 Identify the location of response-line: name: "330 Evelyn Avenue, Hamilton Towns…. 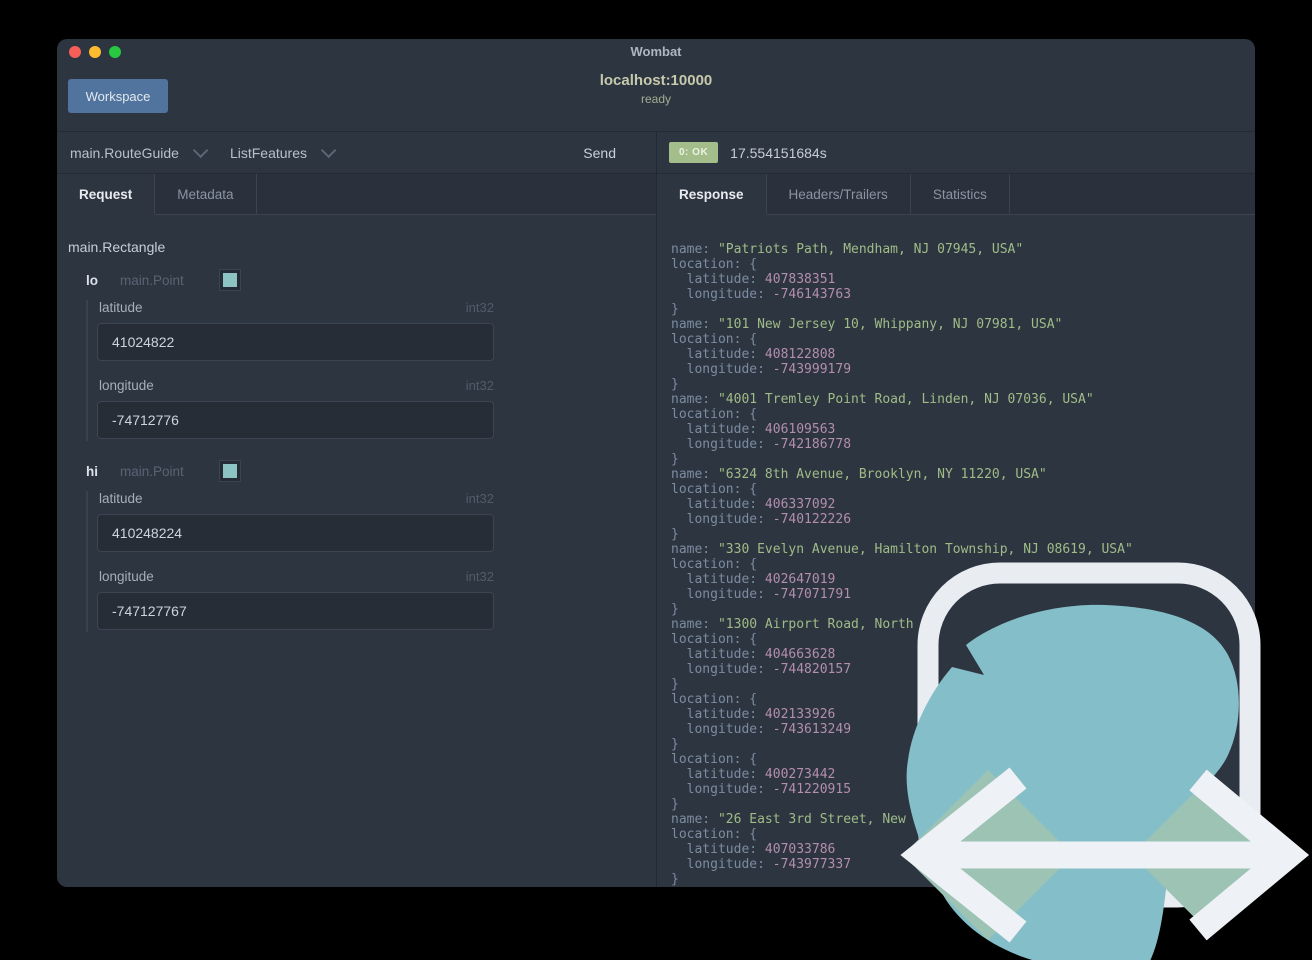
(902, 549).